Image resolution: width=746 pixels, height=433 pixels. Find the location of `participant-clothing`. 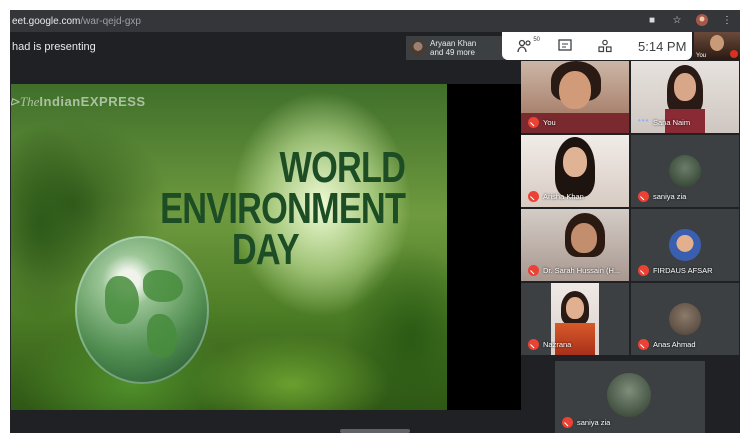

participant-clothing is located at coordinates (575, 339).